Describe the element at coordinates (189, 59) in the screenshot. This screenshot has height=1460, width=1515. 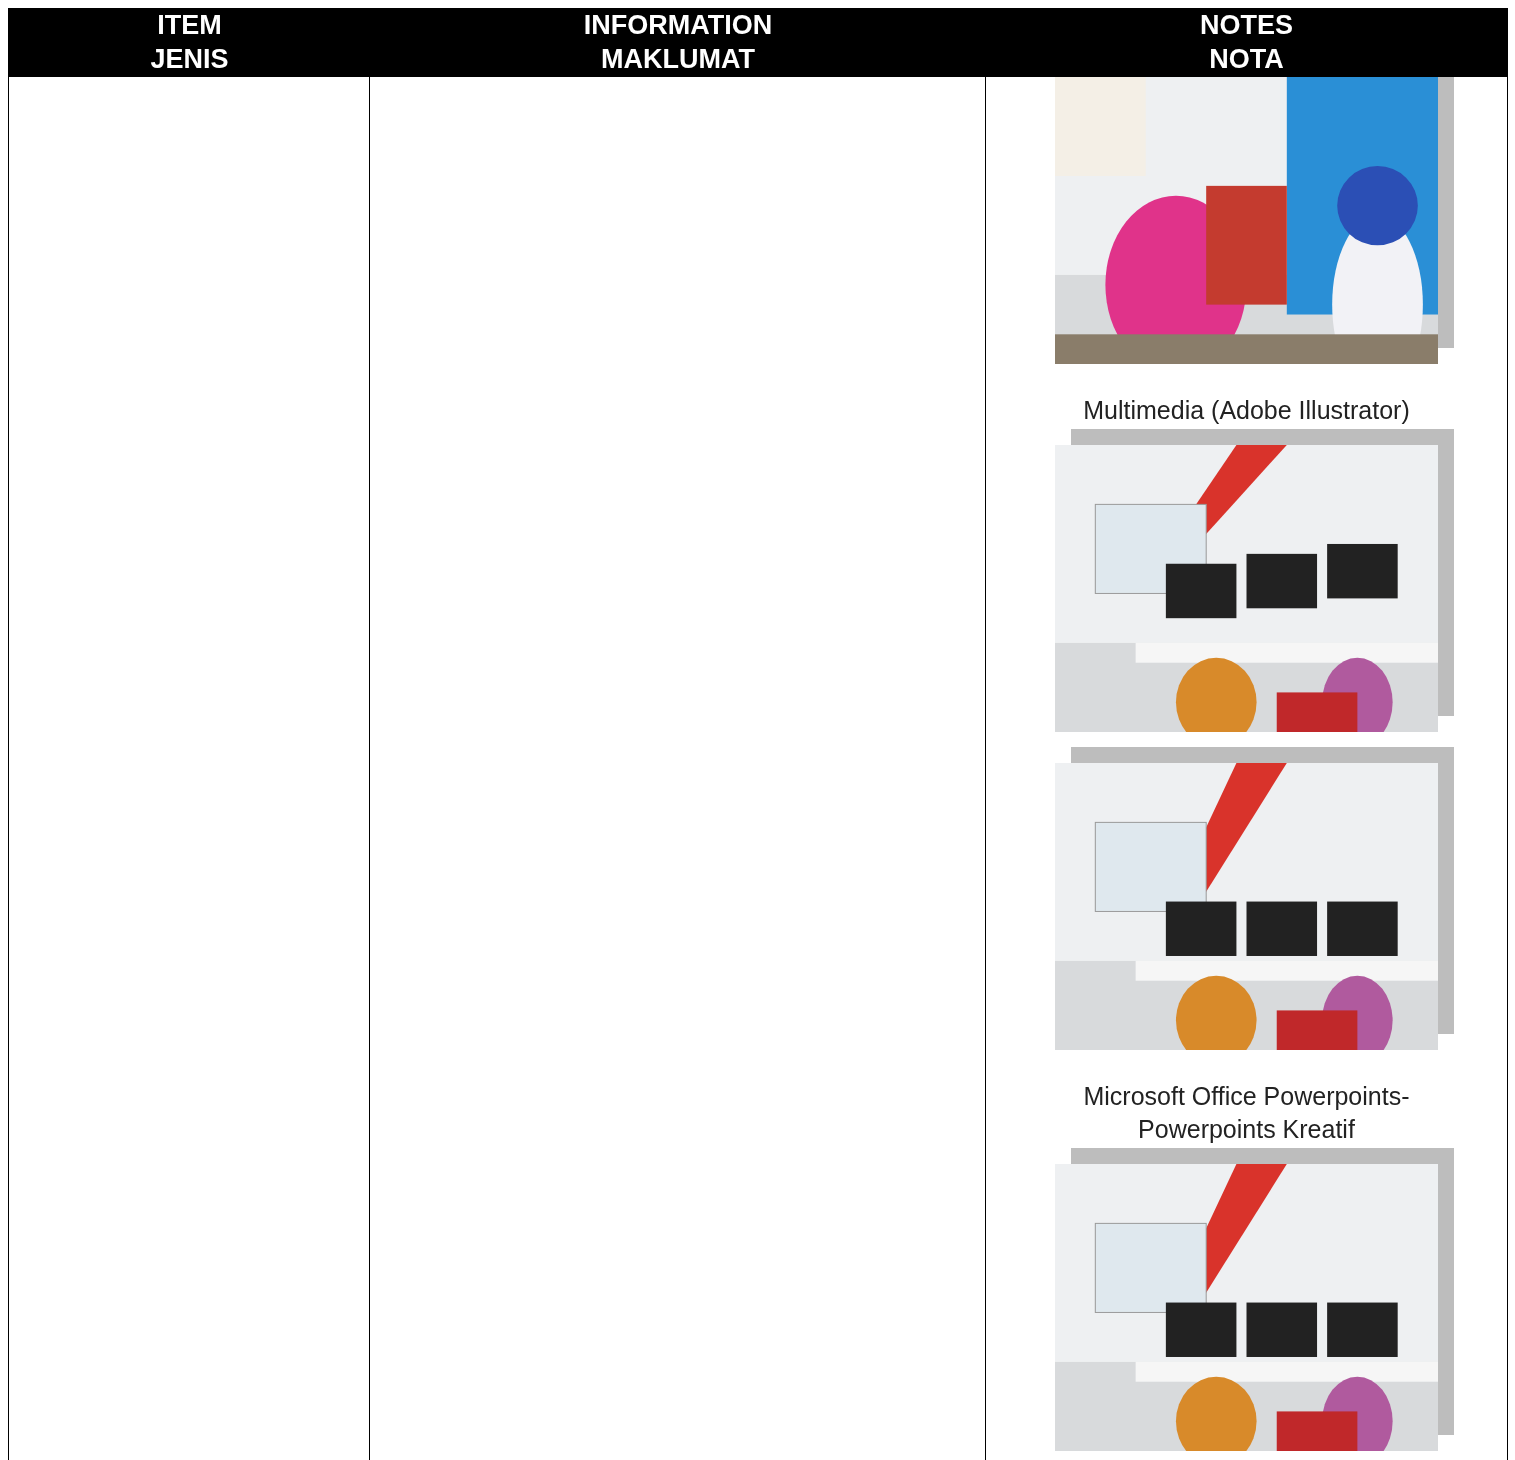
I see `column-header: JENIS` at that location.